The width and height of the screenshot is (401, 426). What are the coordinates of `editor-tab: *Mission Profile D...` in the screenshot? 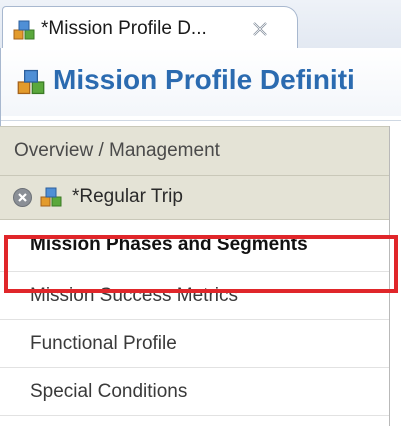 It's located at (150, 29).